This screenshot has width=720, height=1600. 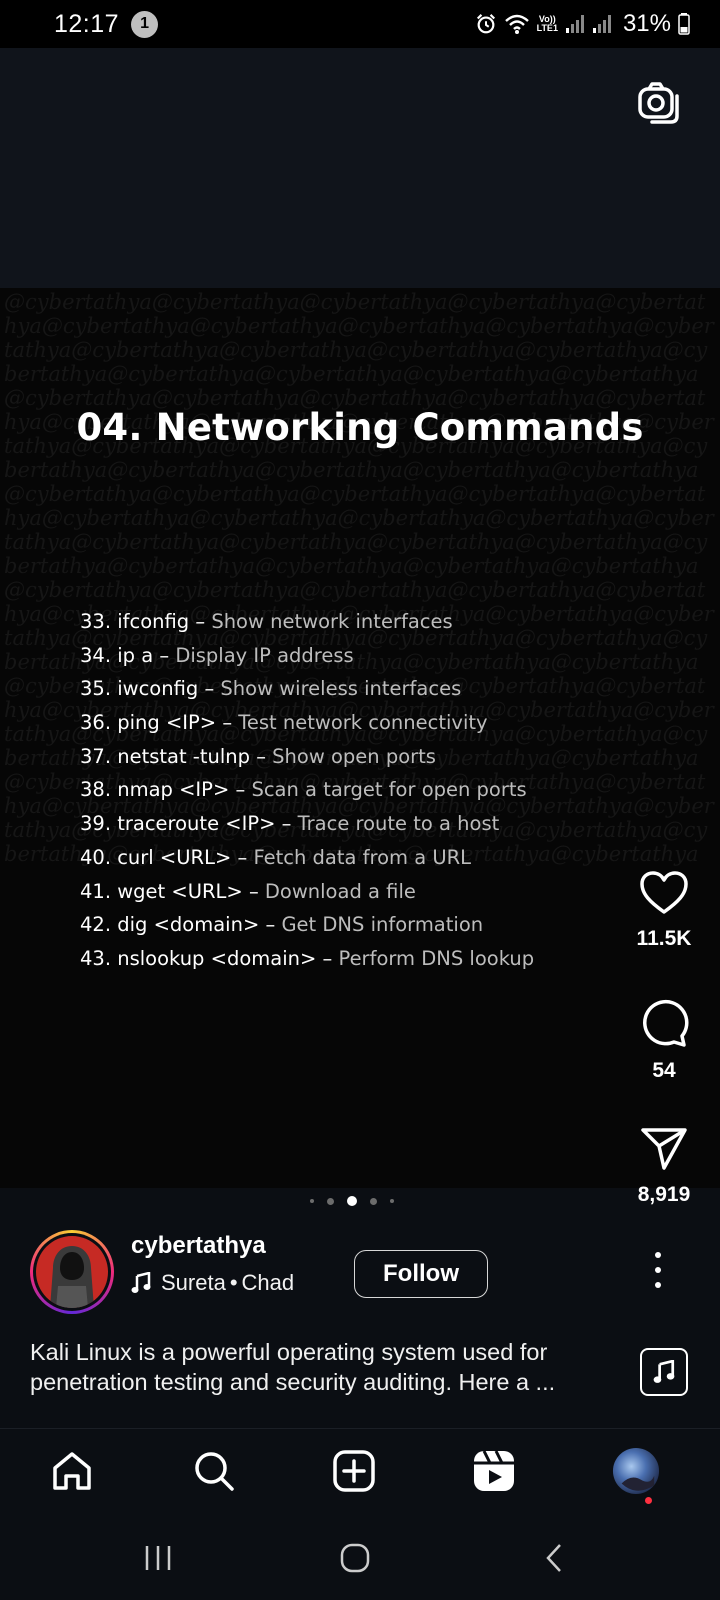 What do you see at coordinates (176, 756) in the screenshot?
I see `command-name: 37. netstat -tulnp –` at bounding box center [176, 756].